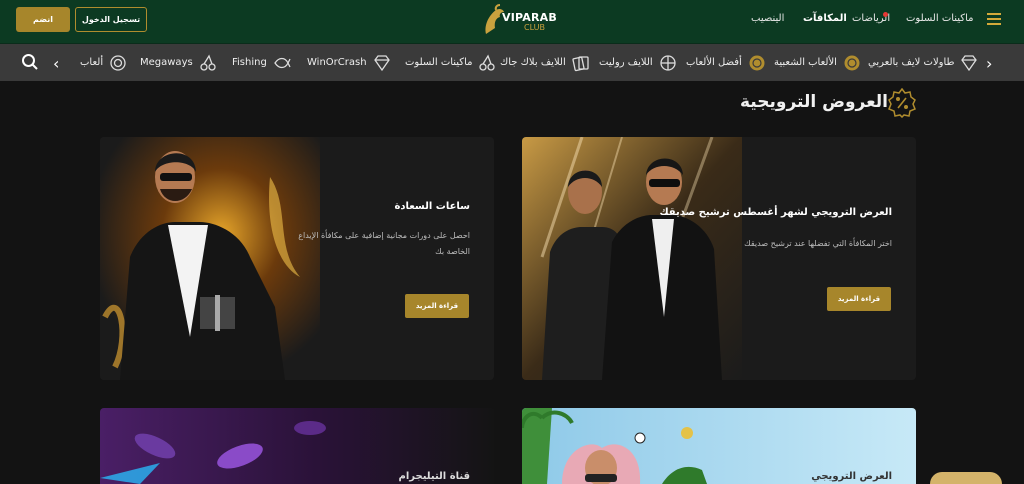  I want to click on category-fishing: Fishing, so click(261, 62).